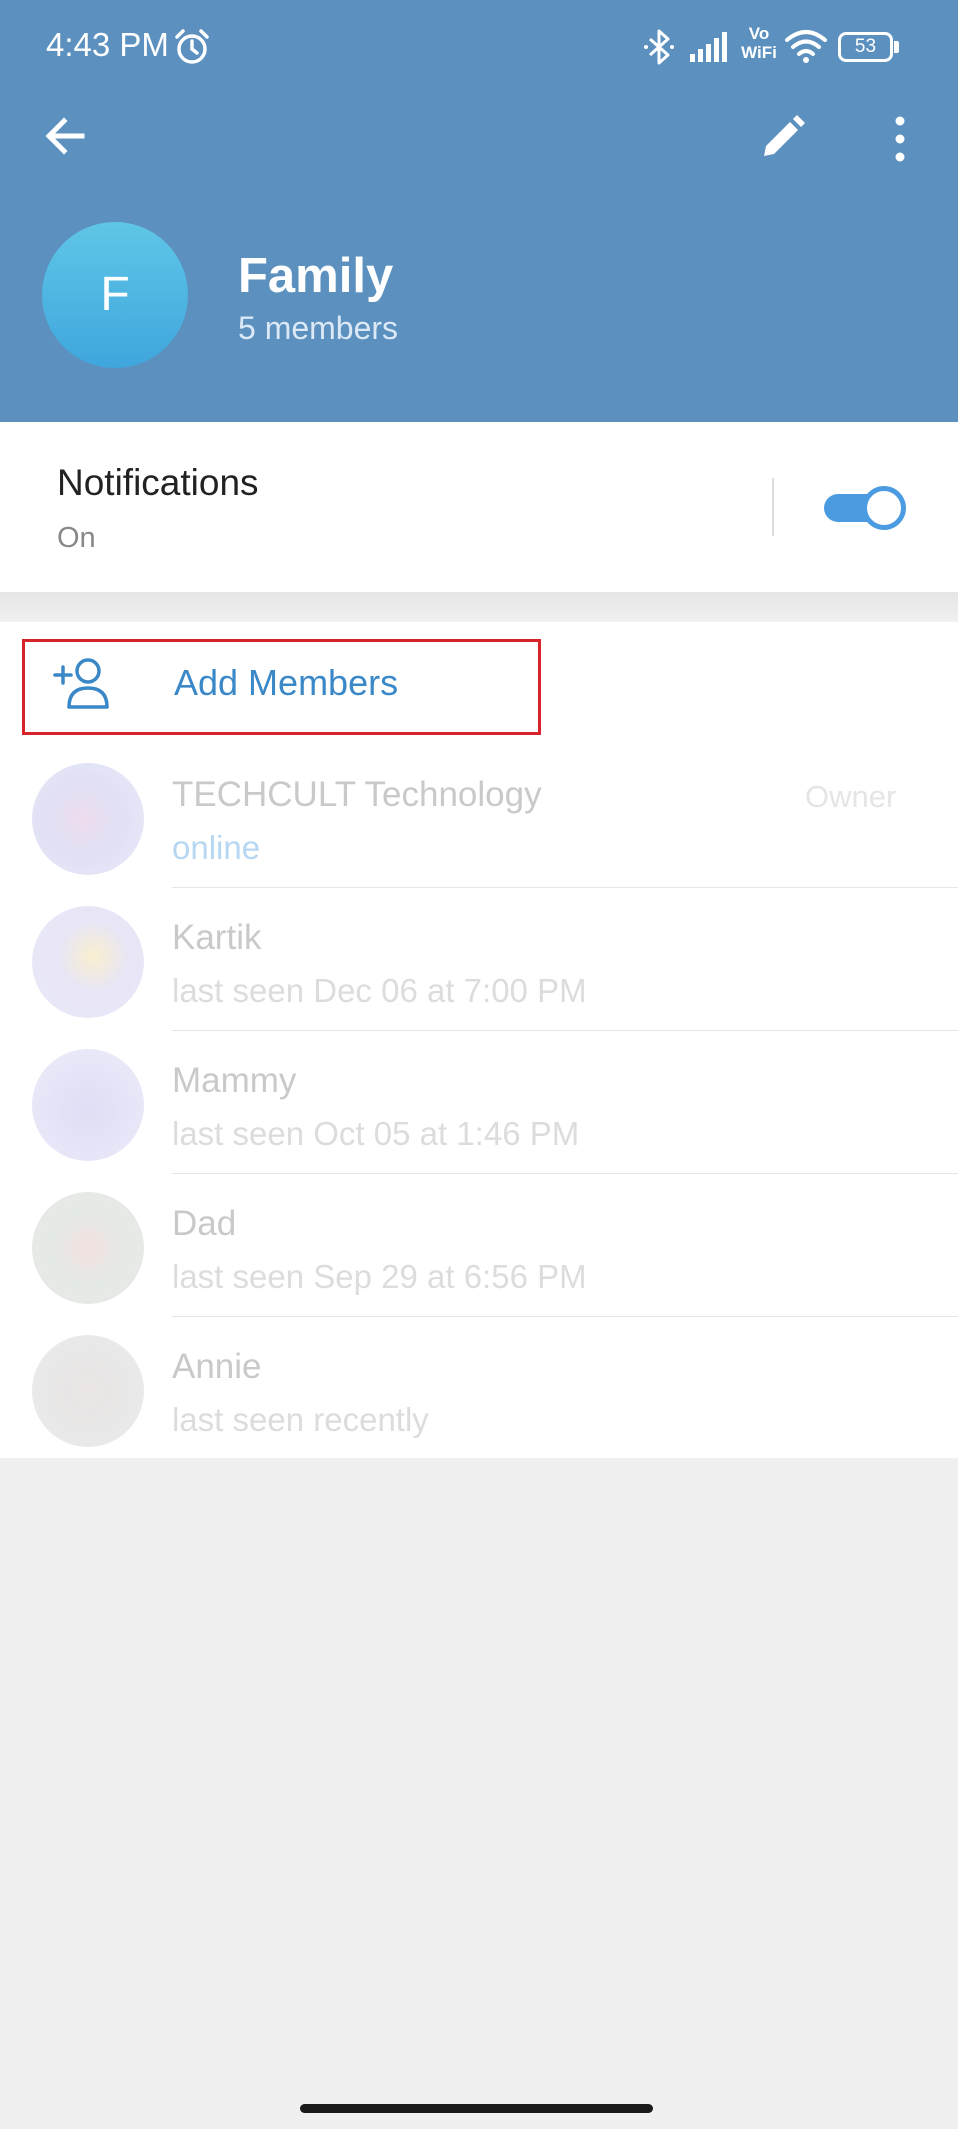 The width and height of the screenshot is (958, 2129). Describe the element at coordinates (659, 47) in the screenshot. I see `bluetooth-icon` at that location.